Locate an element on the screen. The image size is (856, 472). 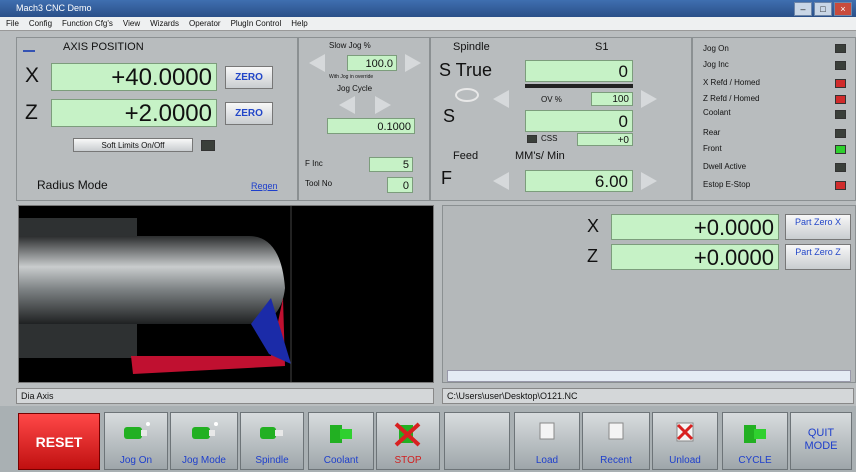
jog-mode-icon is located at coordinates (205, 430).